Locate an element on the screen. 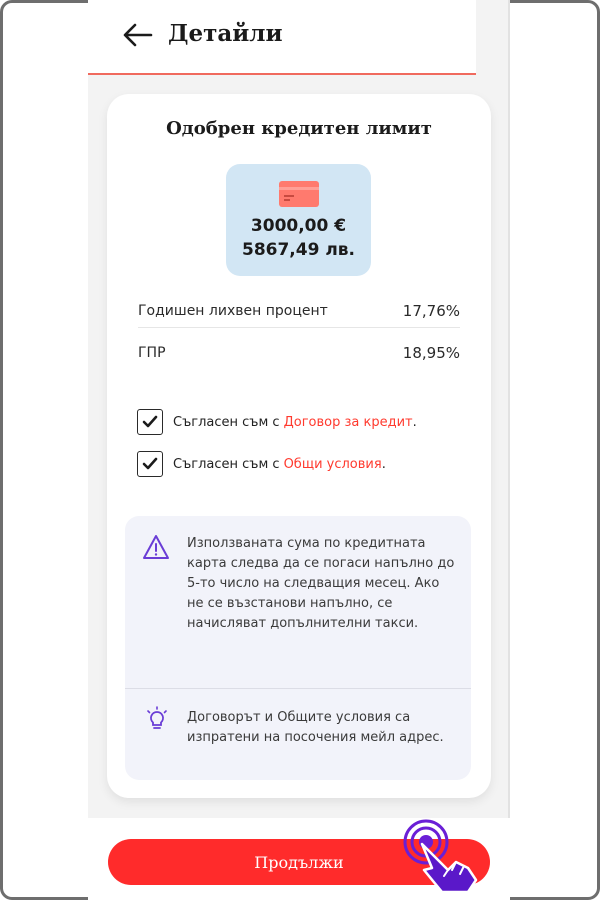  general-terms-link: Общи условия is located at coordinates (333, 464).